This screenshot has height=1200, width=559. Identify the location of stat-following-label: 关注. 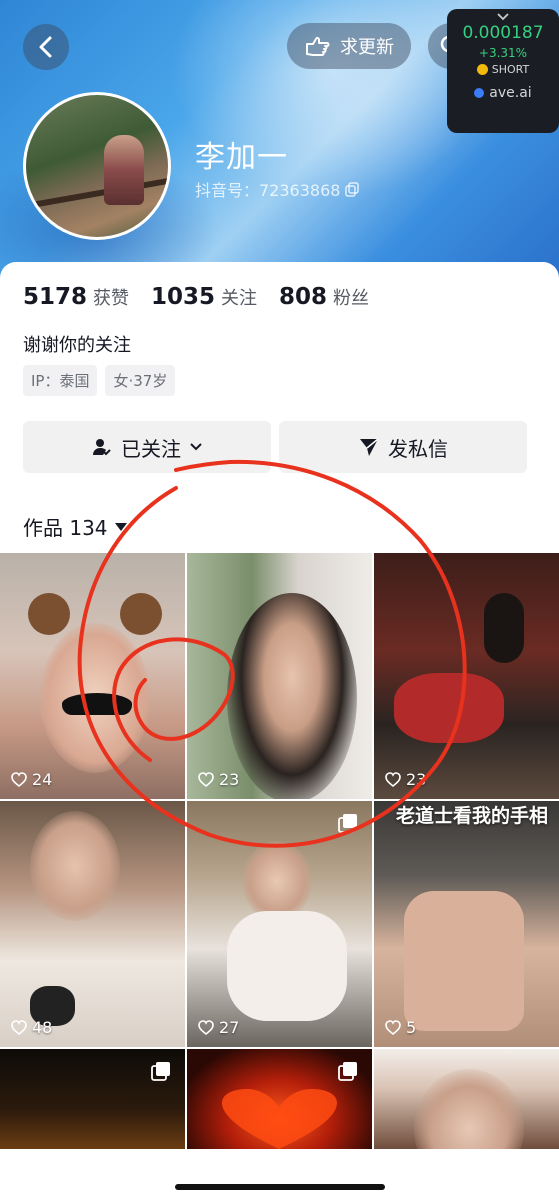
(239, 298).